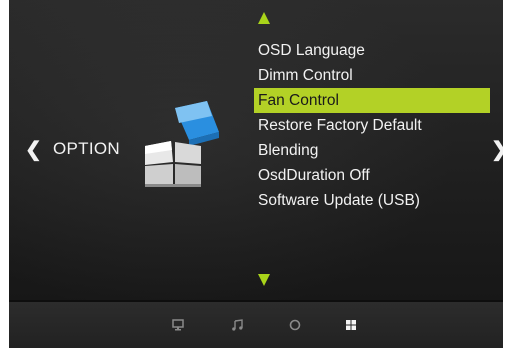 This screenshot has width=511, height=348. What do you see at coordinates (372, 150) in the screenshot?
I see `menu-item-blending: Blending` at bounding box center [372, 150].